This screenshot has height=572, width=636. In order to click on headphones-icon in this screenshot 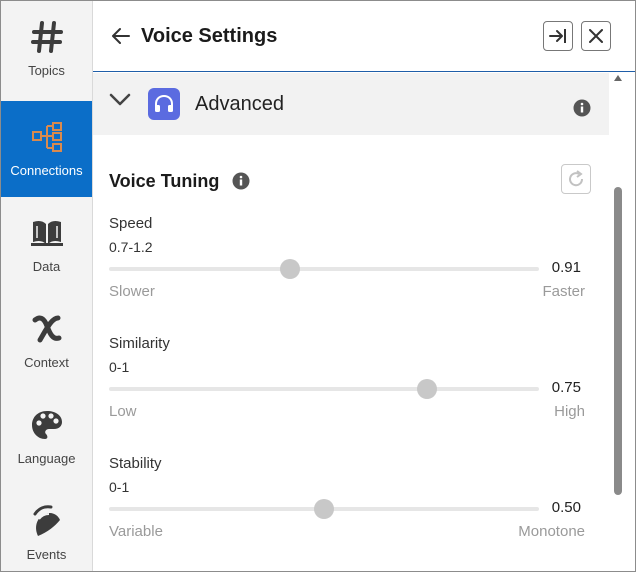, I will do `click(164, 104)`.